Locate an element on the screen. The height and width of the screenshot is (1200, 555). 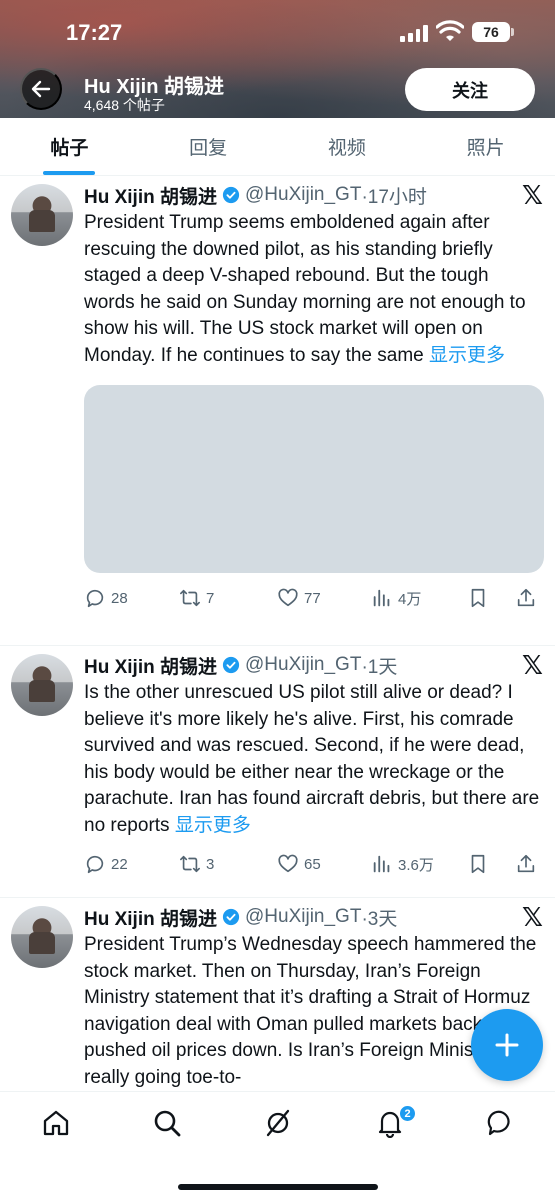
tweet-time: ·17小时 is located at coordinates (394, 197).